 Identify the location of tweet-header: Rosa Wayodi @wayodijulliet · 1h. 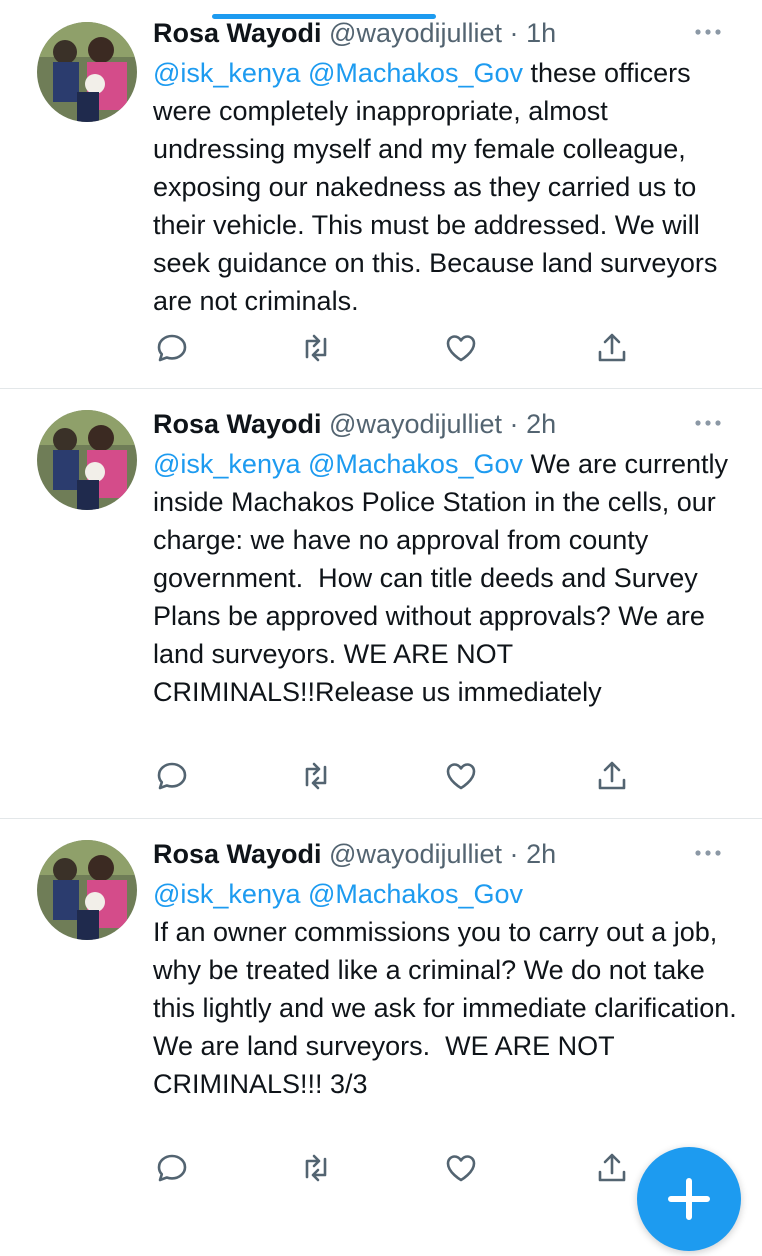
(437, 33).